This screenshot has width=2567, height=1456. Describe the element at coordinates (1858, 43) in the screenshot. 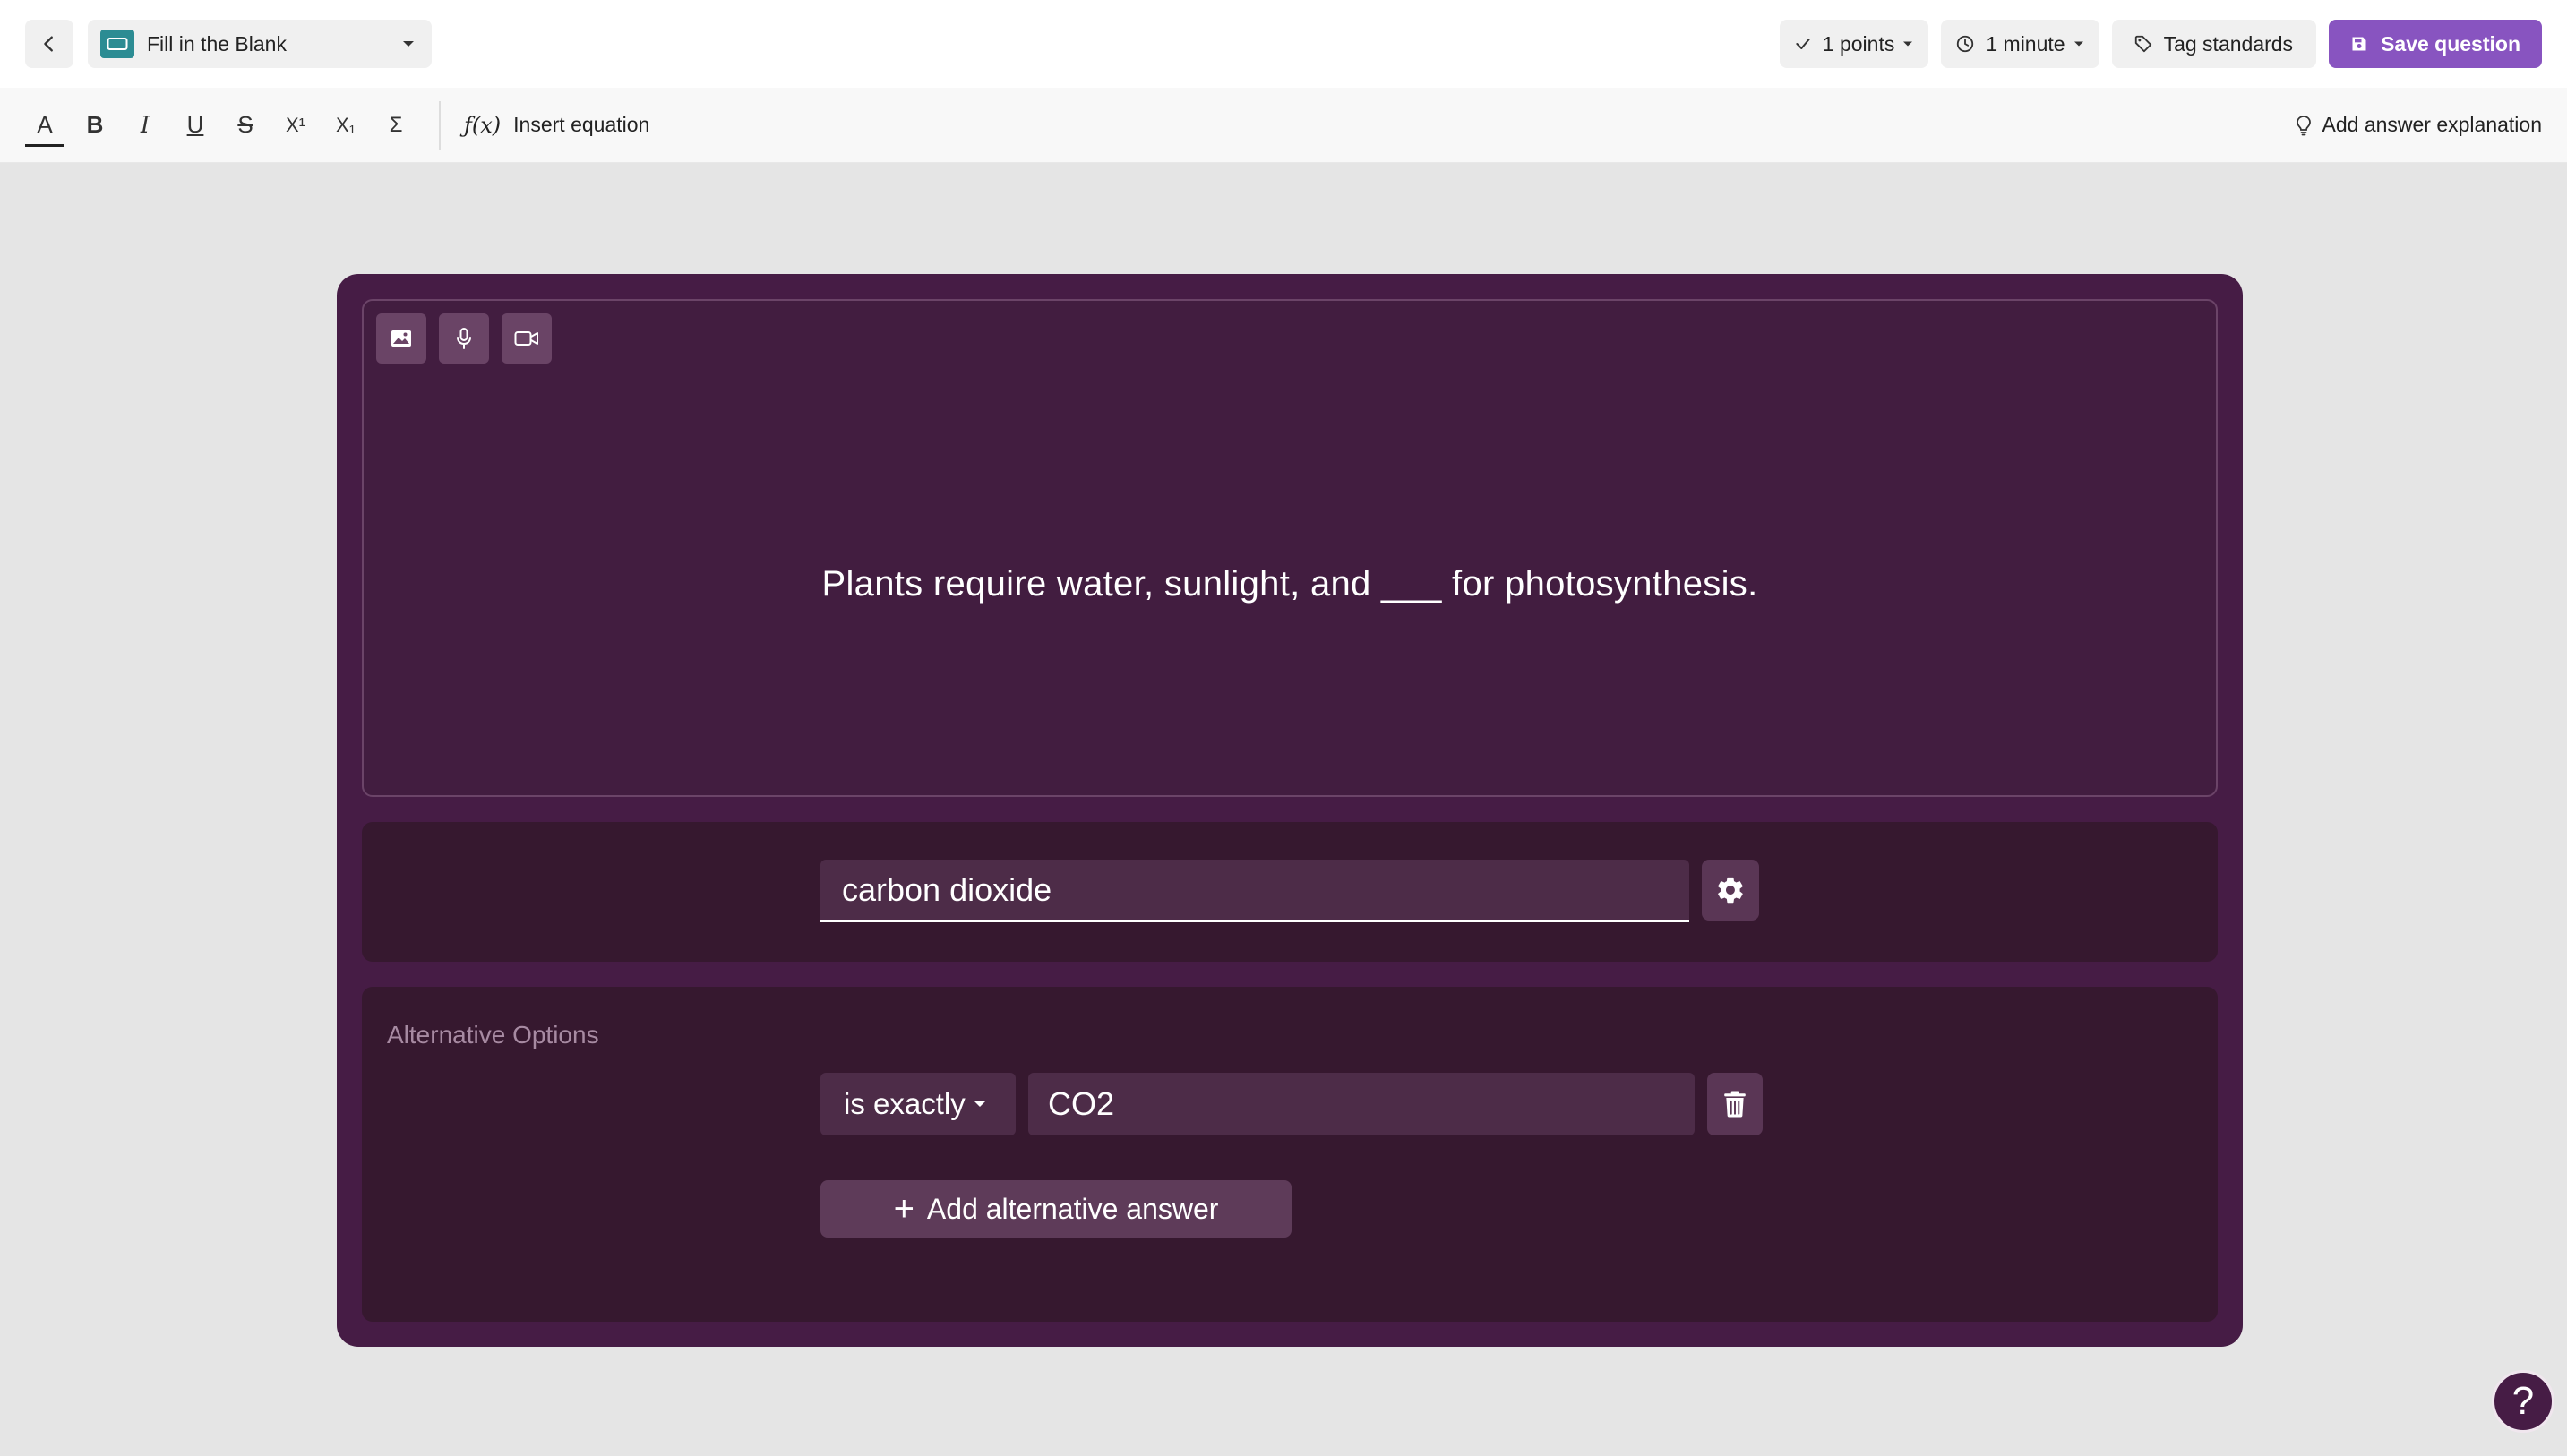

I see `points-label: 1 points` at that location.